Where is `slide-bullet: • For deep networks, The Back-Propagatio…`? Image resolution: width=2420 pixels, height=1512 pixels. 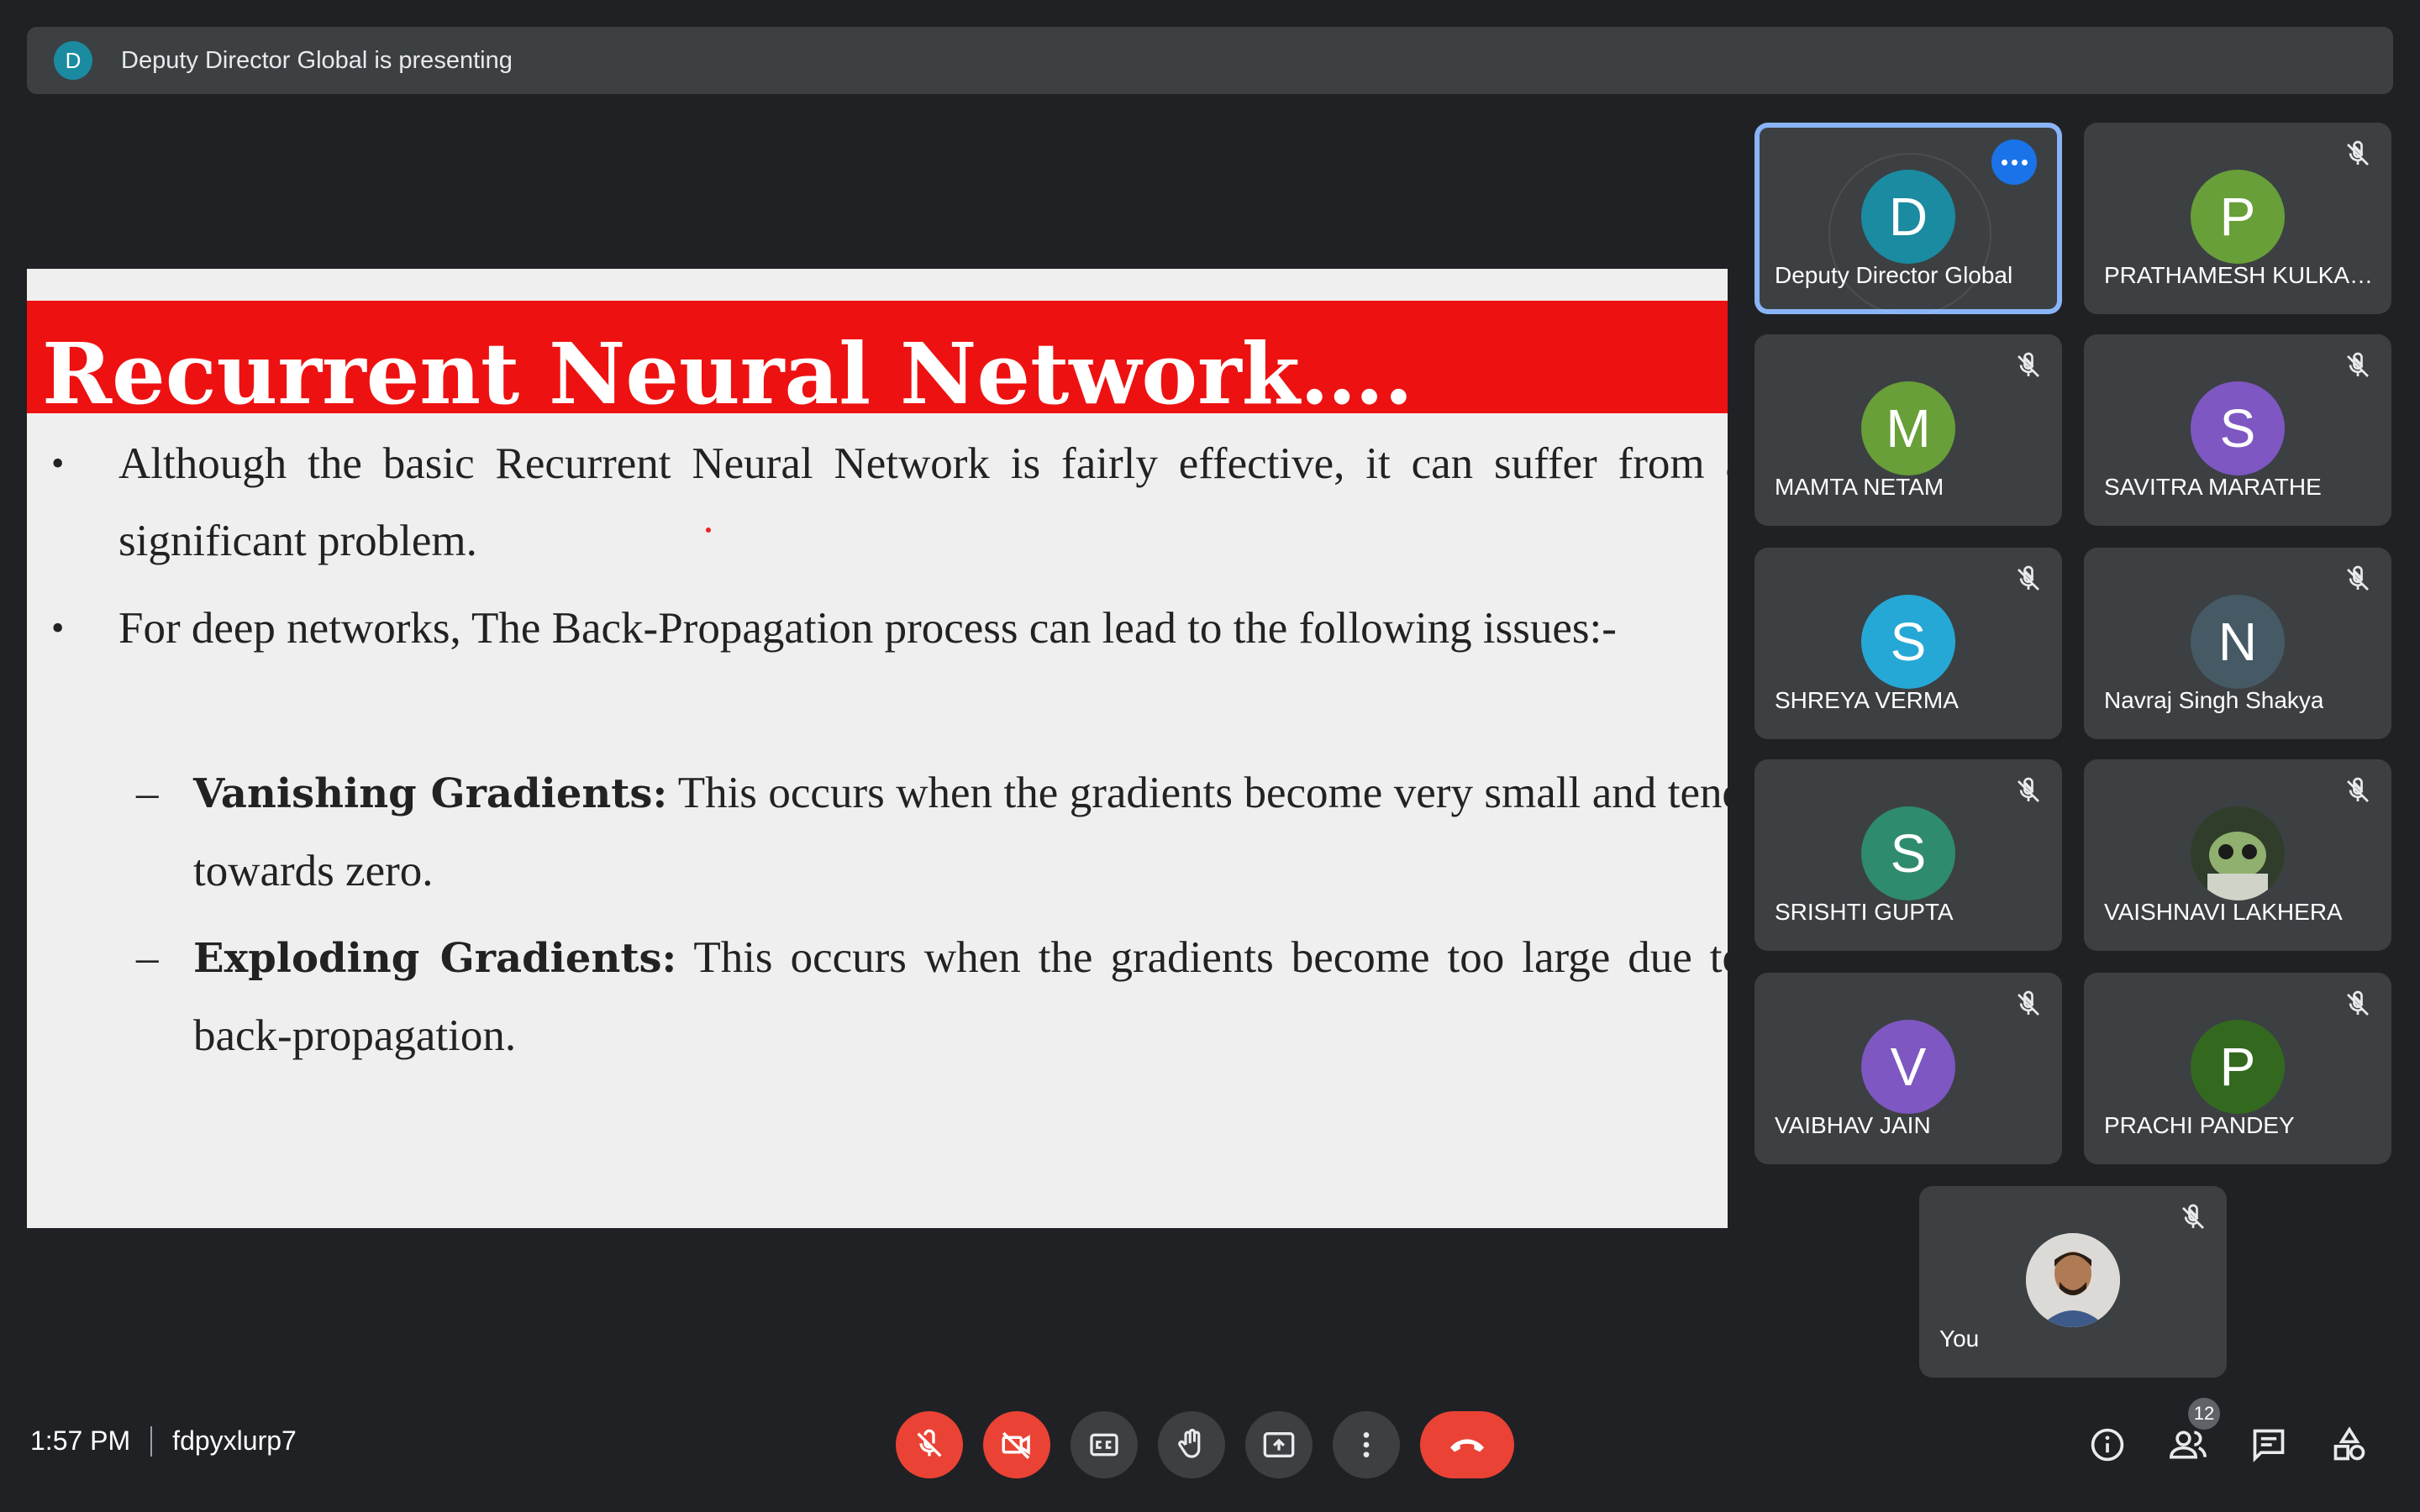
slide-bullet: • For deep networks, The Back-Propagatio… is located at coordinates (890, 628).